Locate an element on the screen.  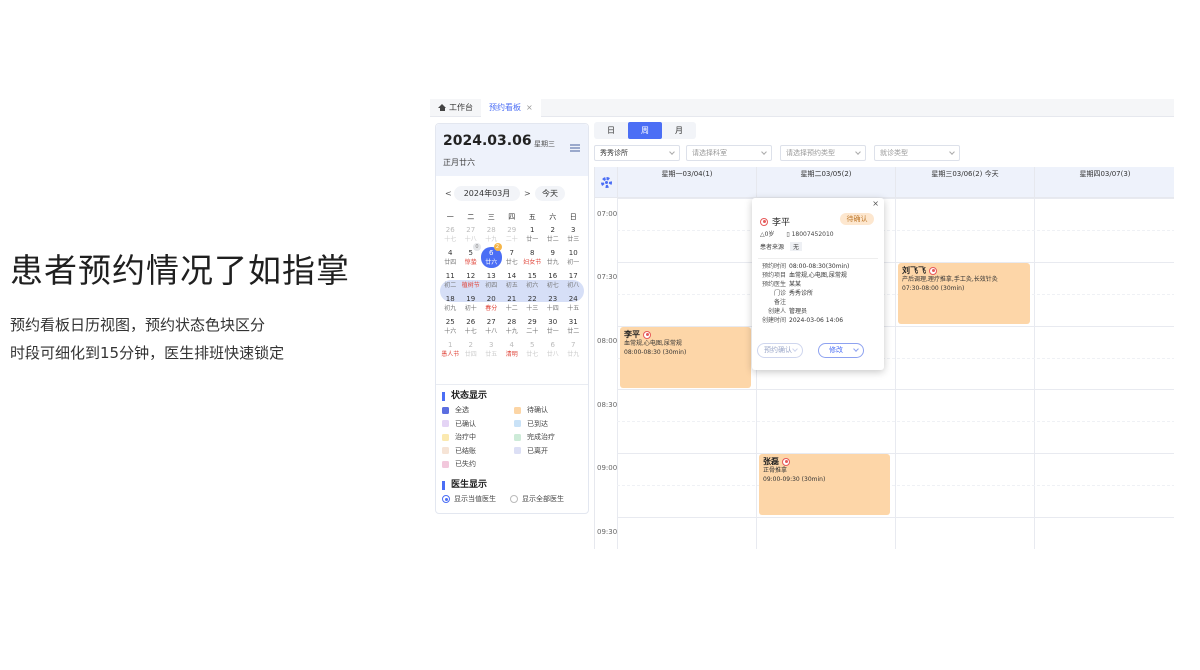
tab-workbench: 工作台 is located at coordinates (455, 108).